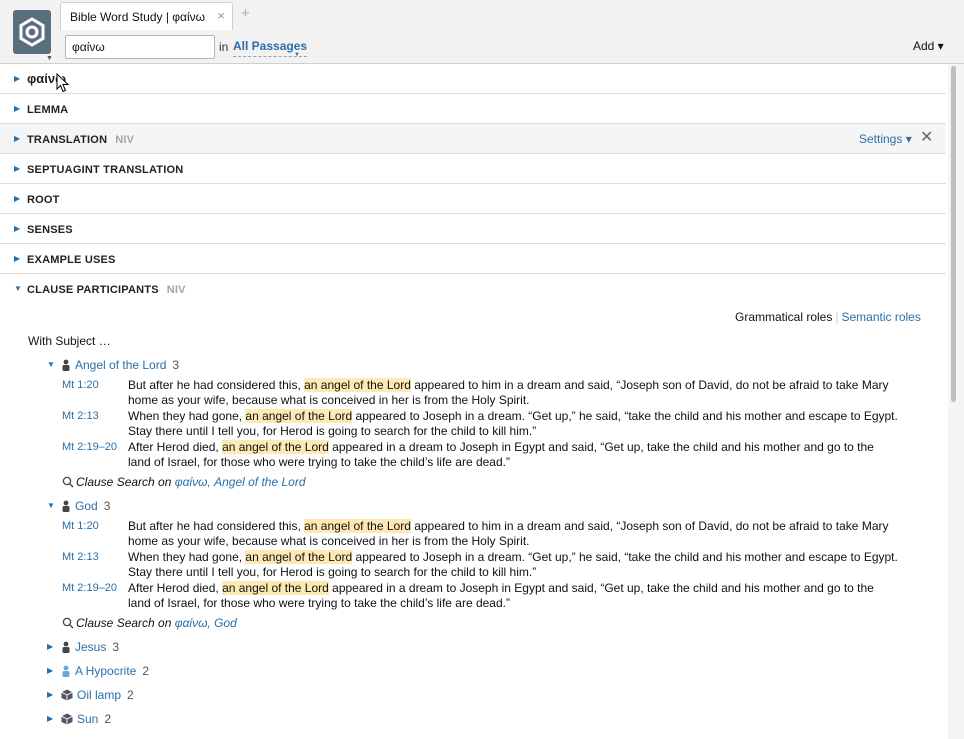 Image resolution: width=964 pixels, height=739 pixels. I want to click on participant-jesus: ▶ Jesus 3, so click(83, 648).